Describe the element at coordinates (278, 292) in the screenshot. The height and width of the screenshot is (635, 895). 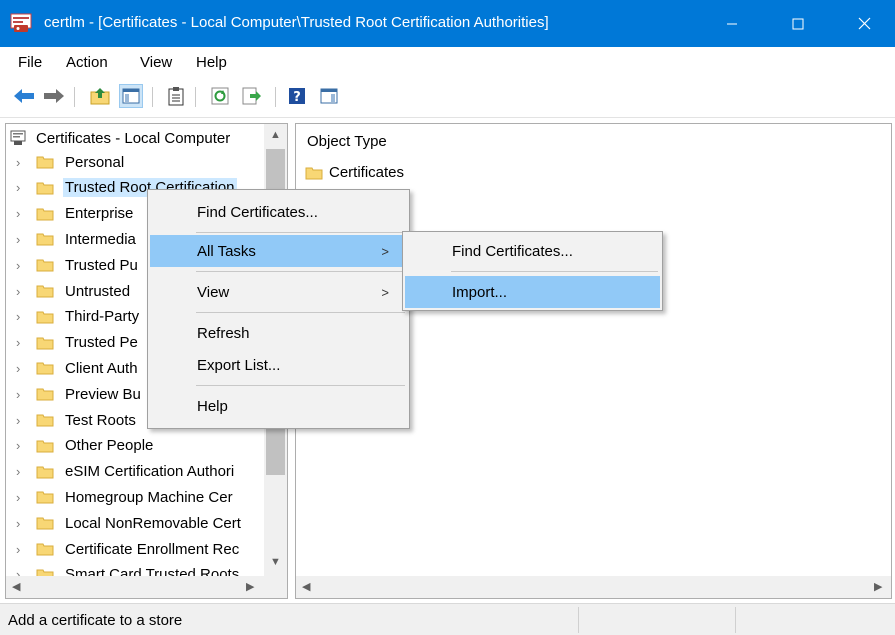
I see `menu-item-view: View >` at that location.